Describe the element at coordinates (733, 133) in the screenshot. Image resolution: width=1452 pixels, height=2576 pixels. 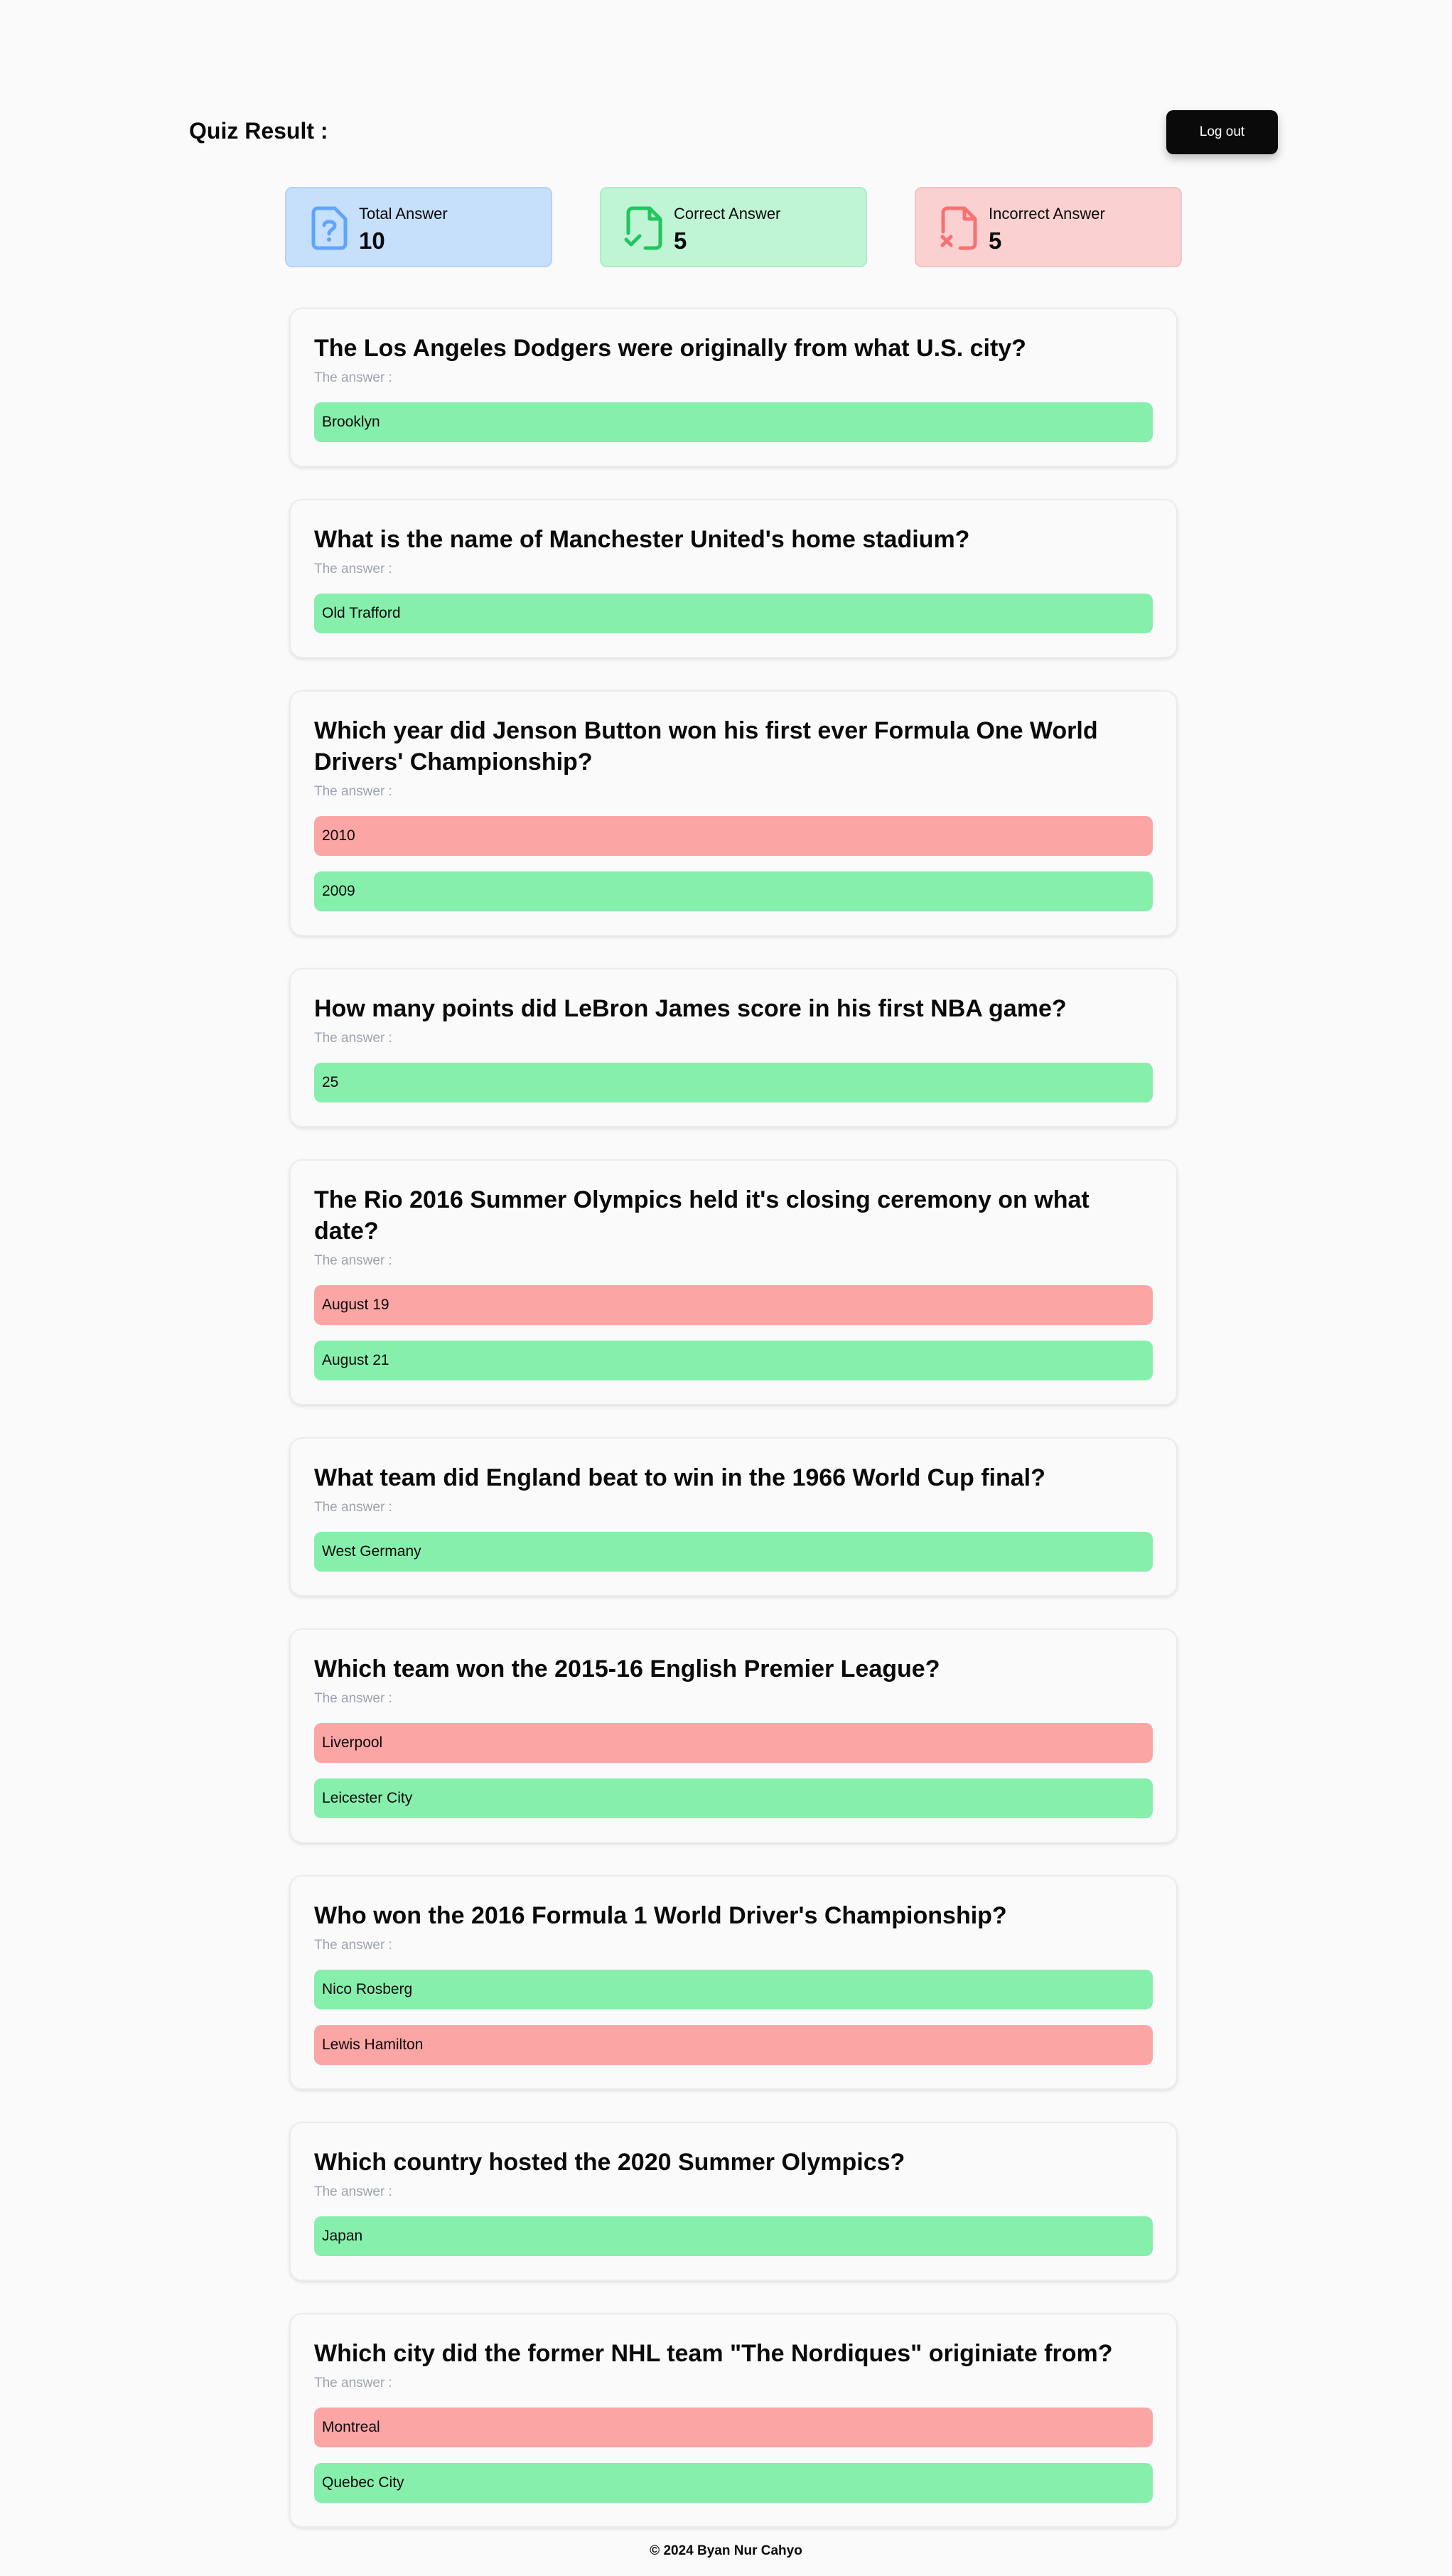
I see `page-header: Quiz Result : Log out` at that location.